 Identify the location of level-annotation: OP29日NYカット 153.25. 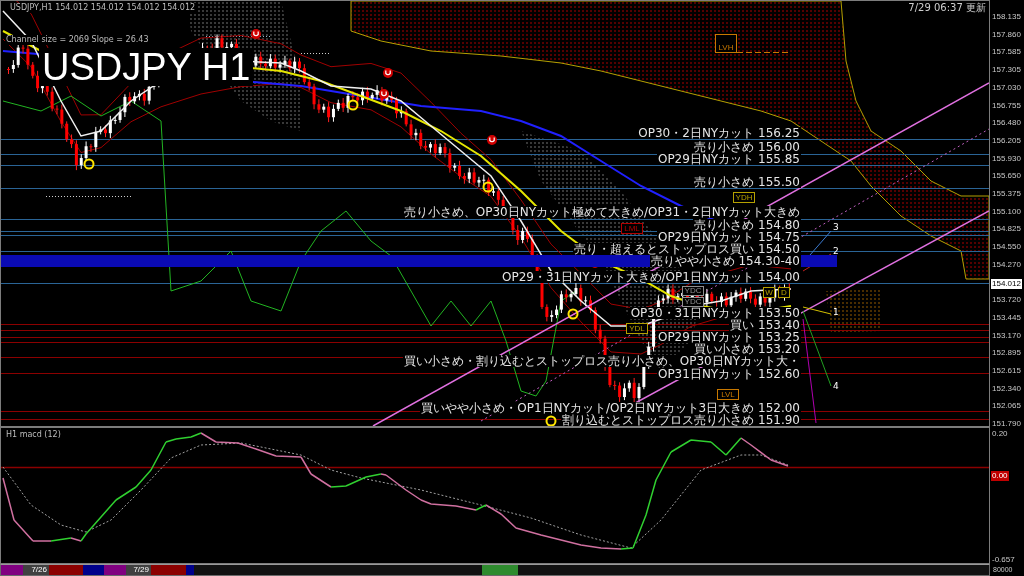
(728, 337).